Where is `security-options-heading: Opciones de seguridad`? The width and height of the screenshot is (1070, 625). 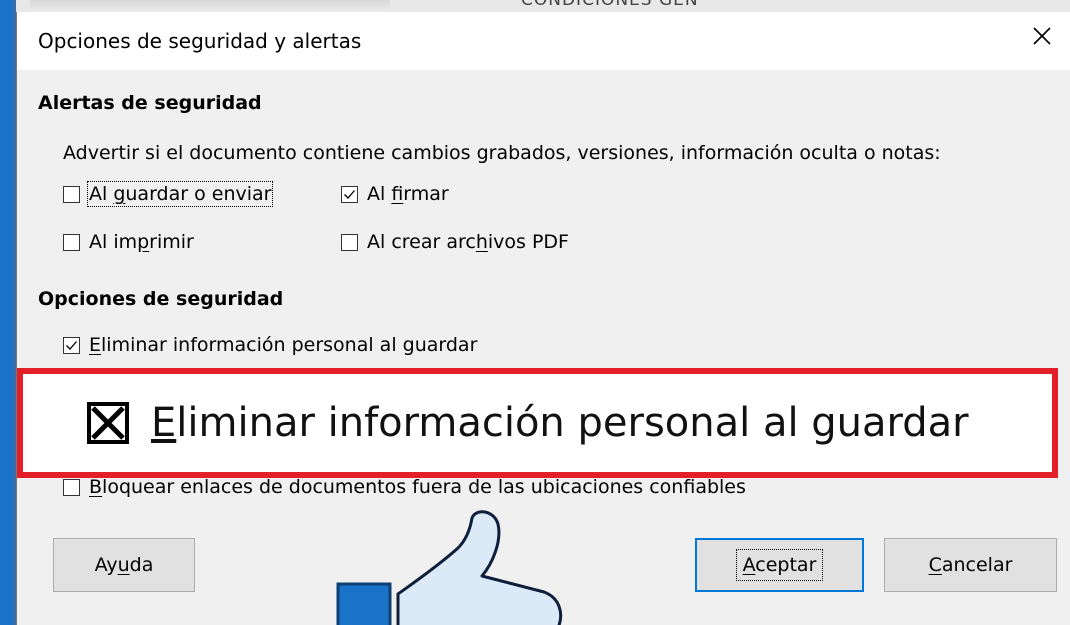 security-options-heading: Opciones de seguridad is located at coordinates (161, 299).